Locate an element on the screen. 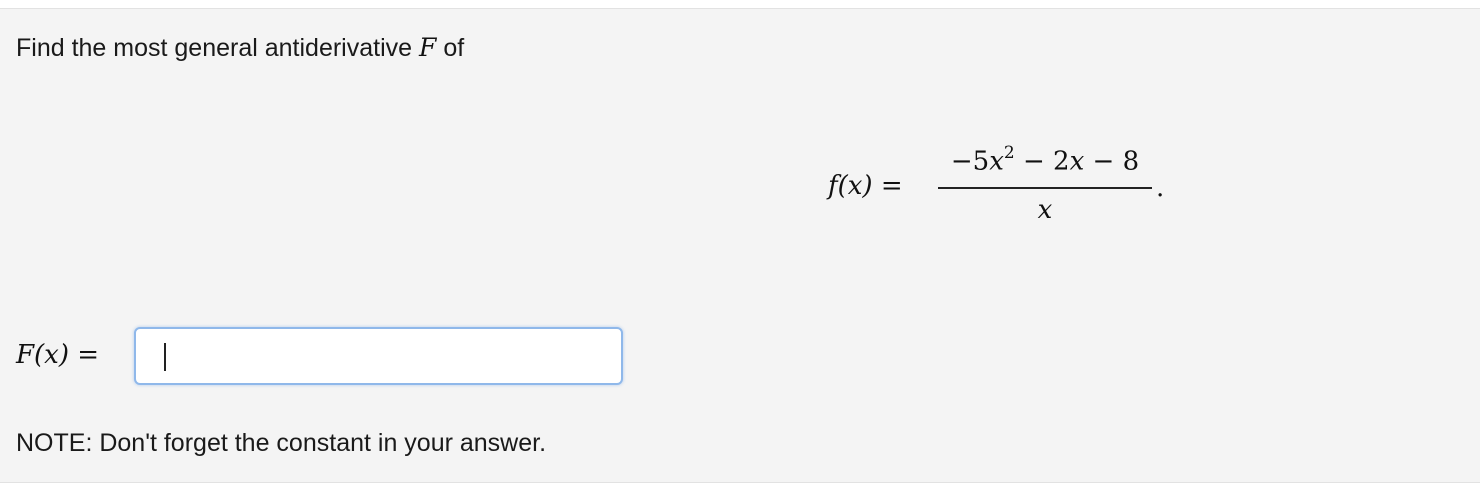  equation-period: . is located at coordinates (1160, 188).